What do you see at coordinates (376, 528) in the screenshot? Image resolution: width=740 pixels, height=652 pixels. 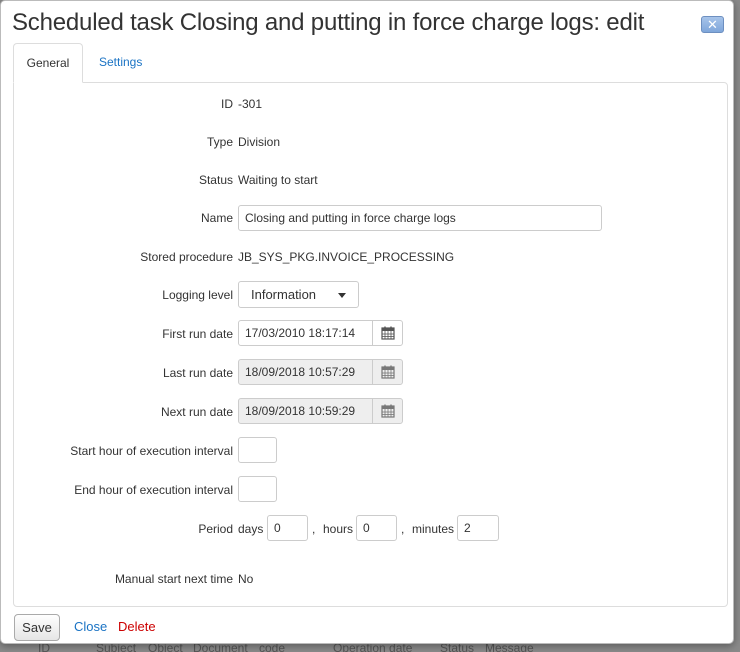 I see `period-hours-input: 0` at bounding box center [376, 528].